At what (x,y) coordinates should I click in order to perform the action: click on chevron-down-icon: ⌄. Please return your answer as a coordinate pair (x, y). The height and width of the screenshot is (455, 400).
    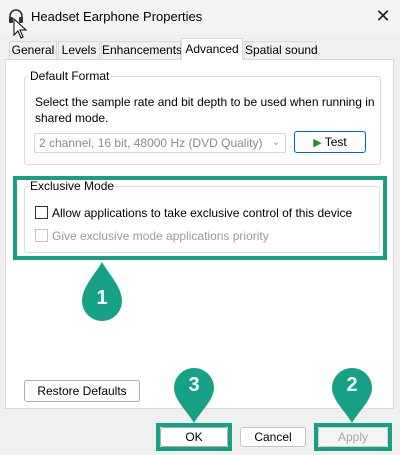
    Looking at the image, I should click on (276, 142).